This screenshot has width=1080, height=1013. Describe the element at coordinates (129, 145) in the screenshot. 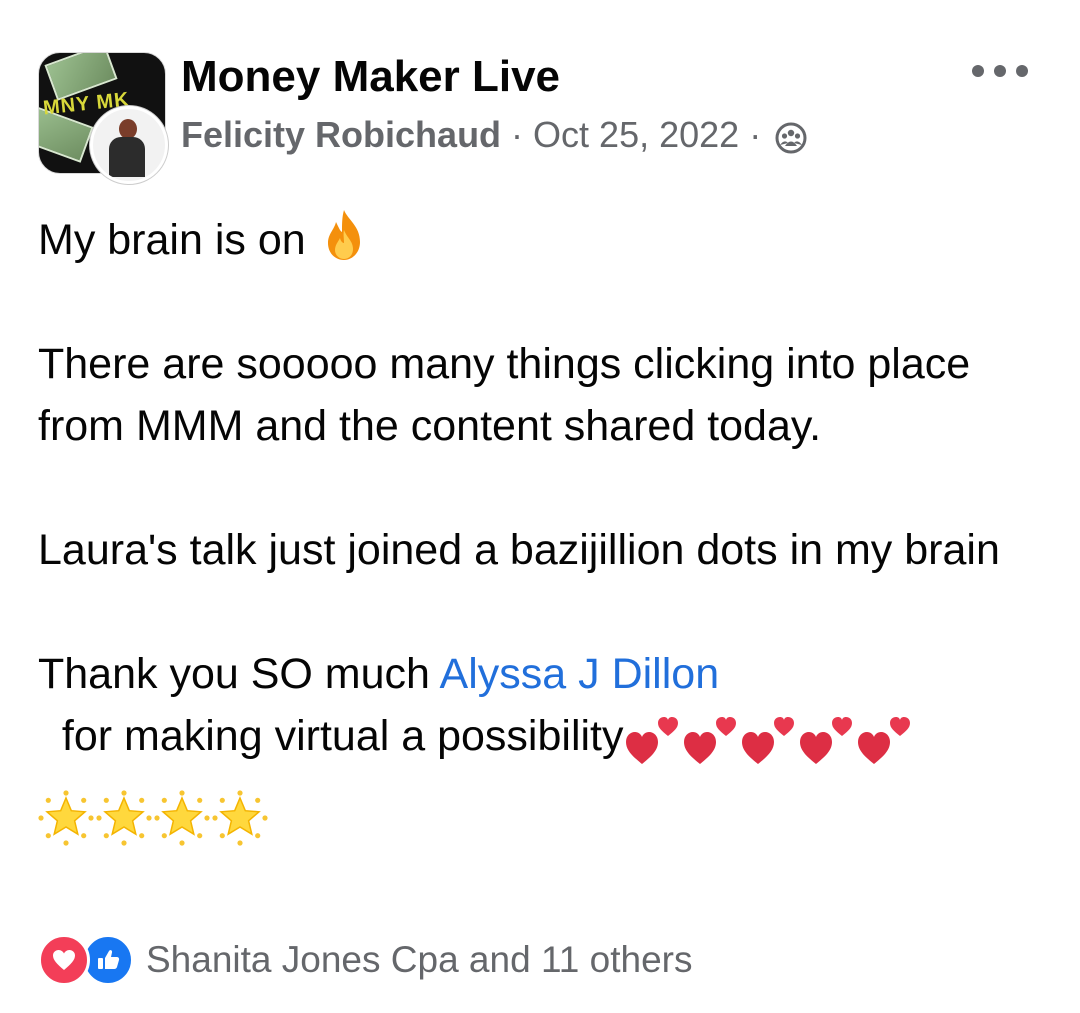

I see `author-avatar` at that location.